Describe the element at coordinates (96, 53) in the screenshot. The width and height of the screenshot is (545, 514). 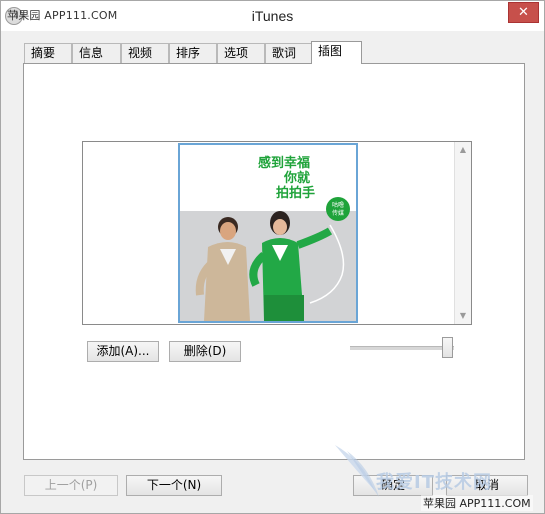
I see `tab-info: 信息` at that location.